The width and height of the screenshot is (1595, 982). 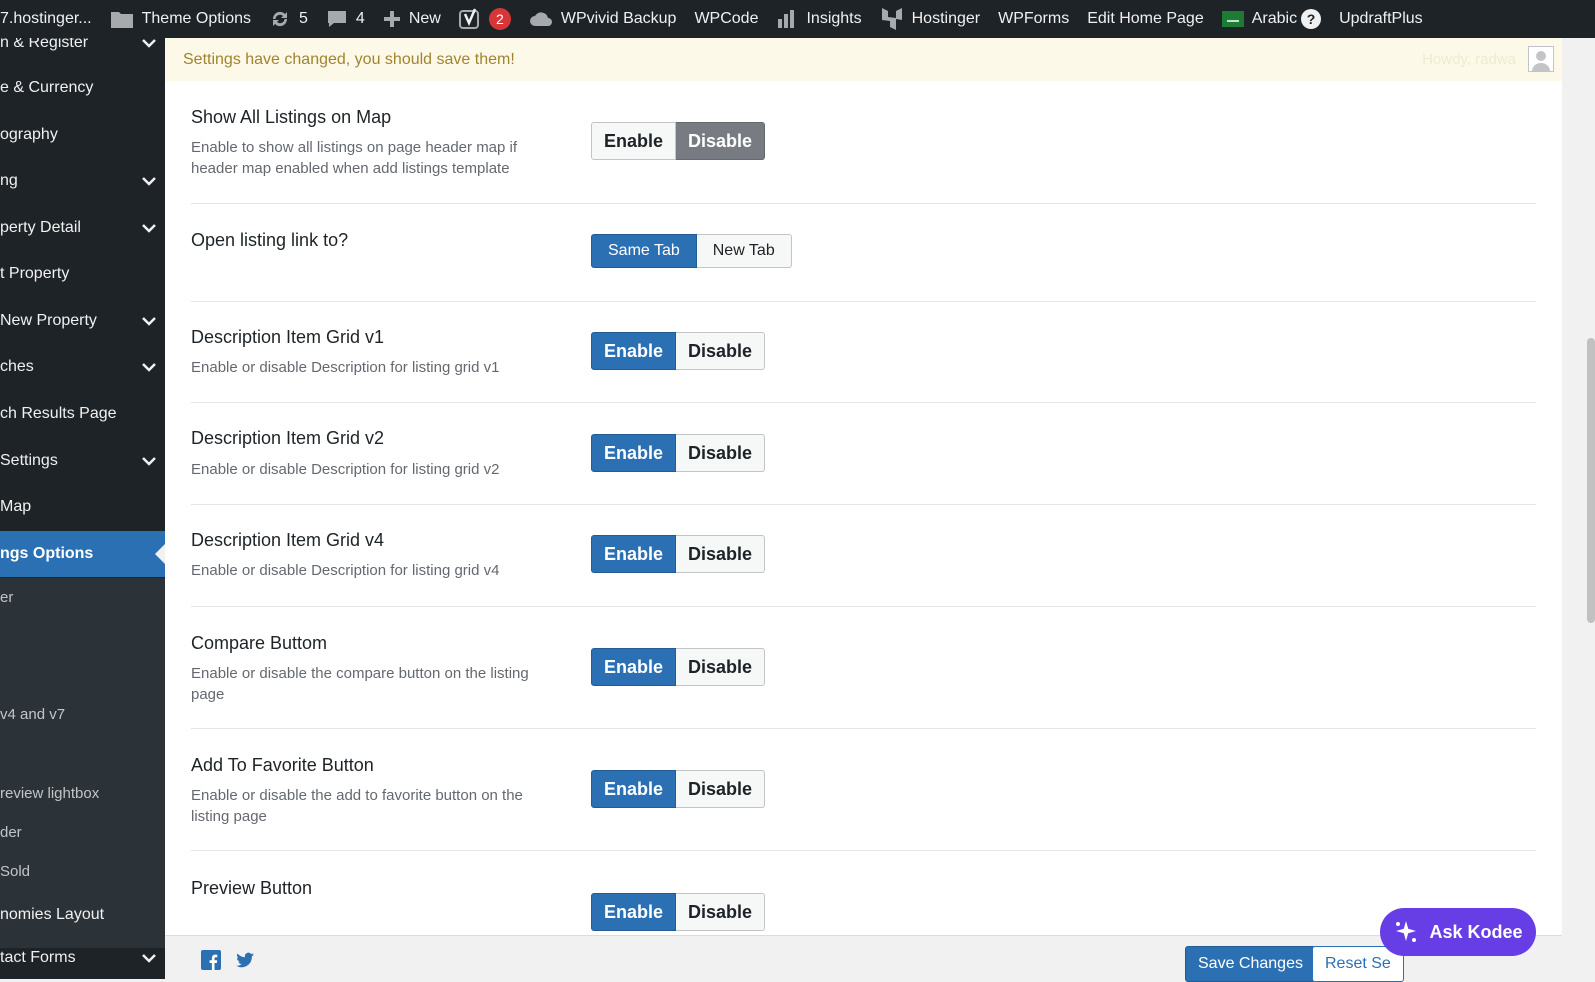 I want to click on yoast-badge: 2, so click(x=499, y=19).